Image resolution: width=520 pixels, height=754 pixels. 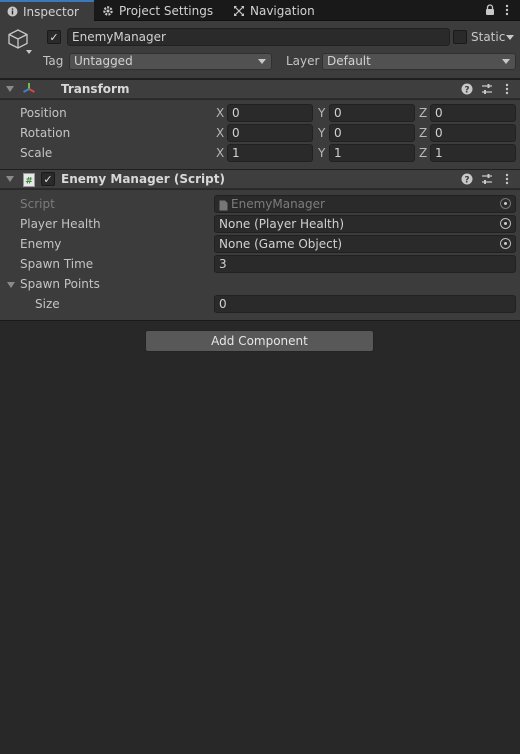 I want to click on spawn-time-input: 3, so click(x=365, y=264).